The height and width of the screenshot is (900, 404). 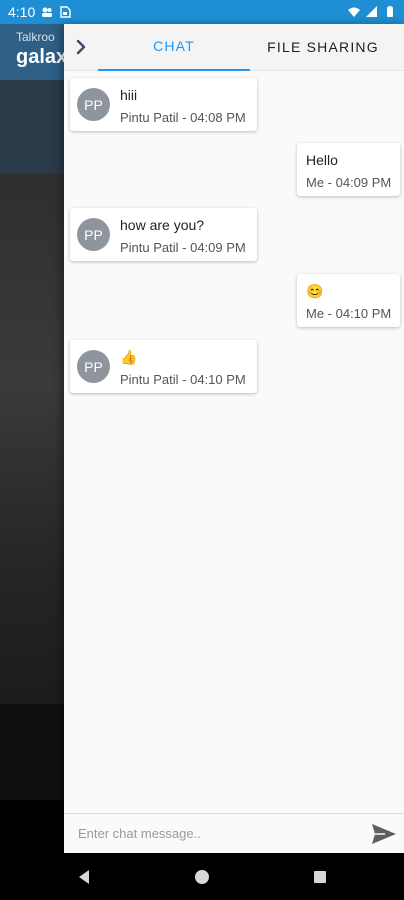 I want to click on message-text: how are you?, so click(x=162, y=225).